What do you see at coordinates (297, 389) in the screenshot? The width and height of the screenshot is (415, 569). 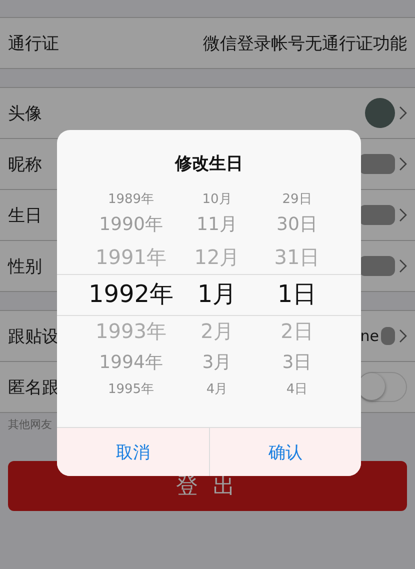 I see `picker-option: 4日` at bounding box center [297, 389].